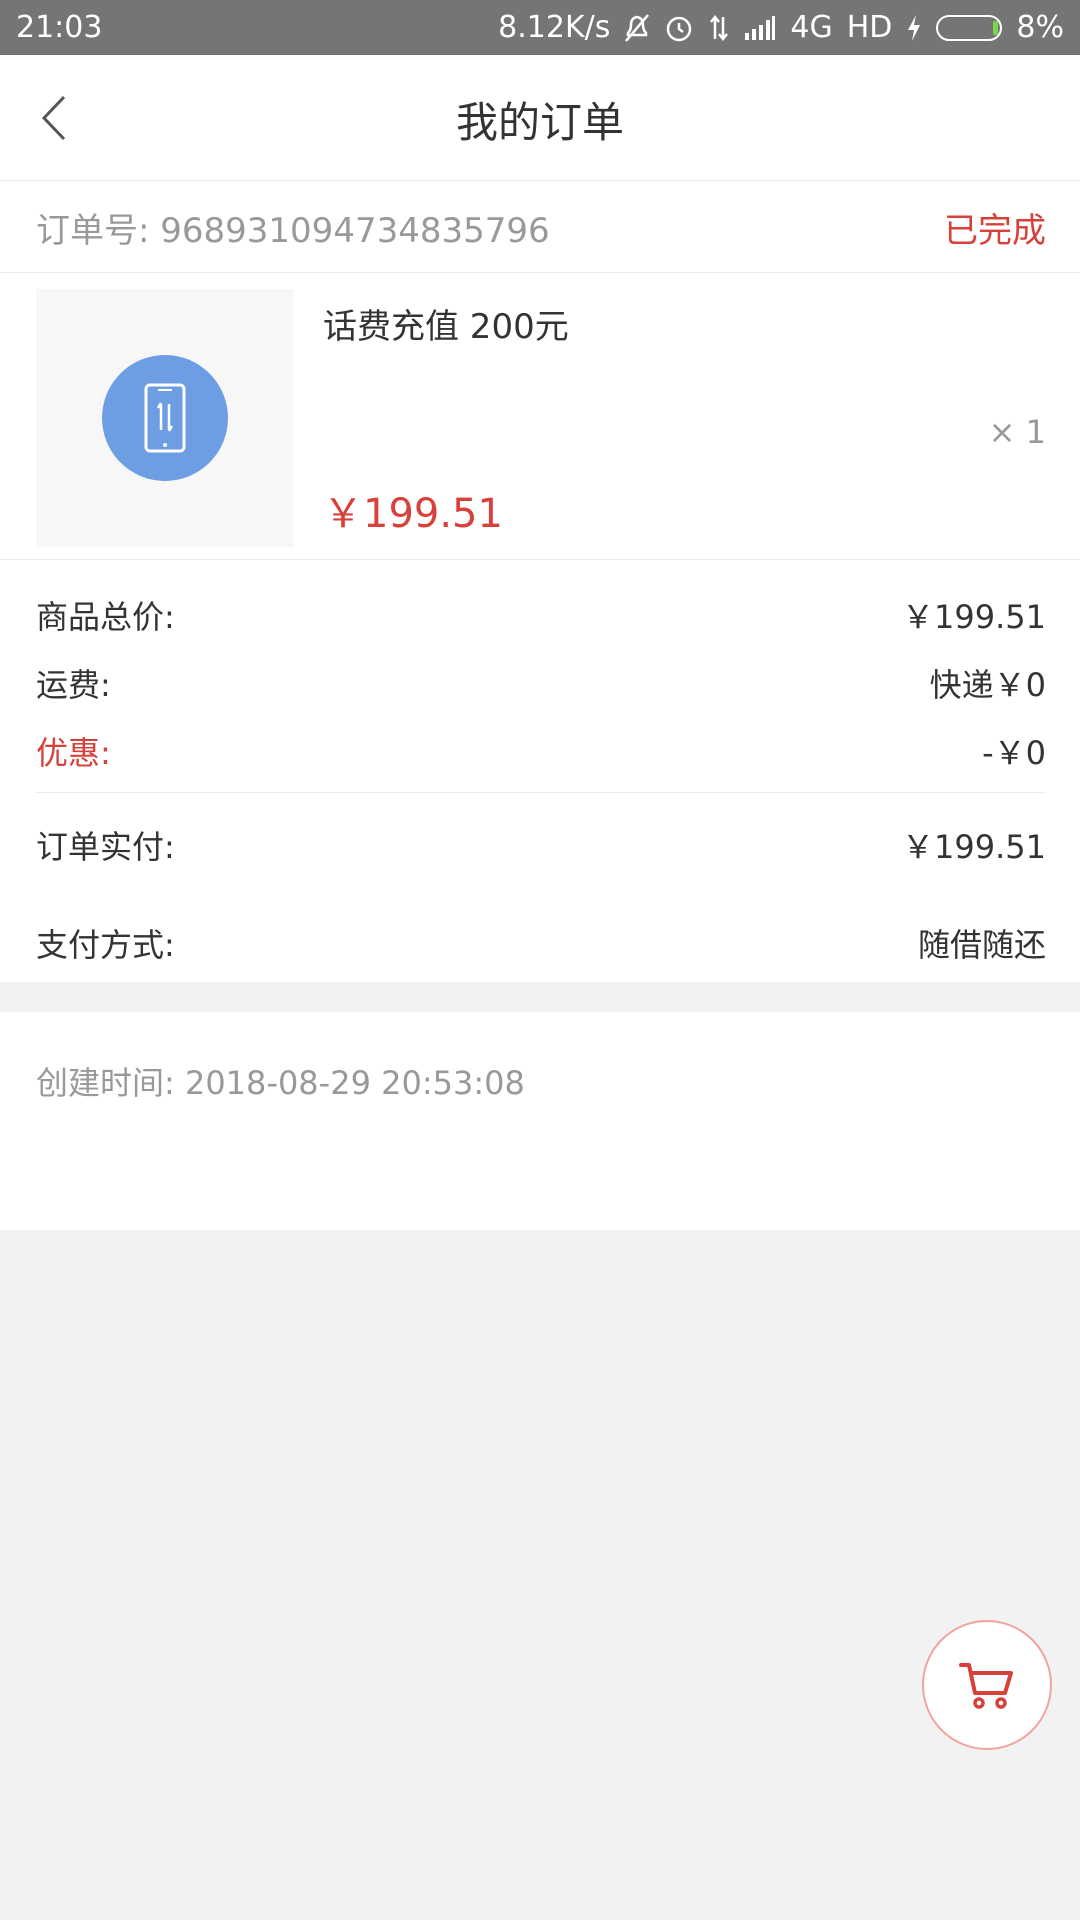 This screenshot has height=1920, width=1080. I want to click on status-bar: 21:03 8.12K/s 4G HD 8%, so click(540, 27).